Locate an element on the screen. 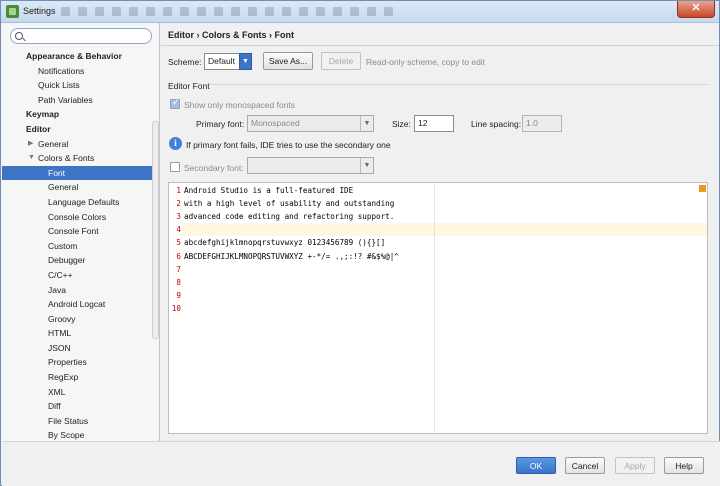 This screenshot has height=486, width=720. line-number: 10 is located at coordinates (176, 308).